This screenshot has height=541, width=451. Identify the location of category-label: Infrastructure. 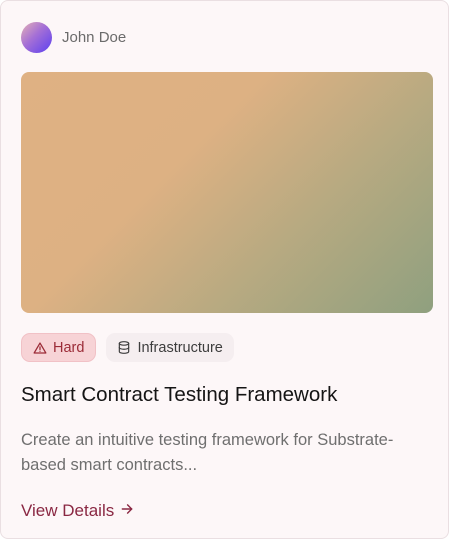
(180, 347).